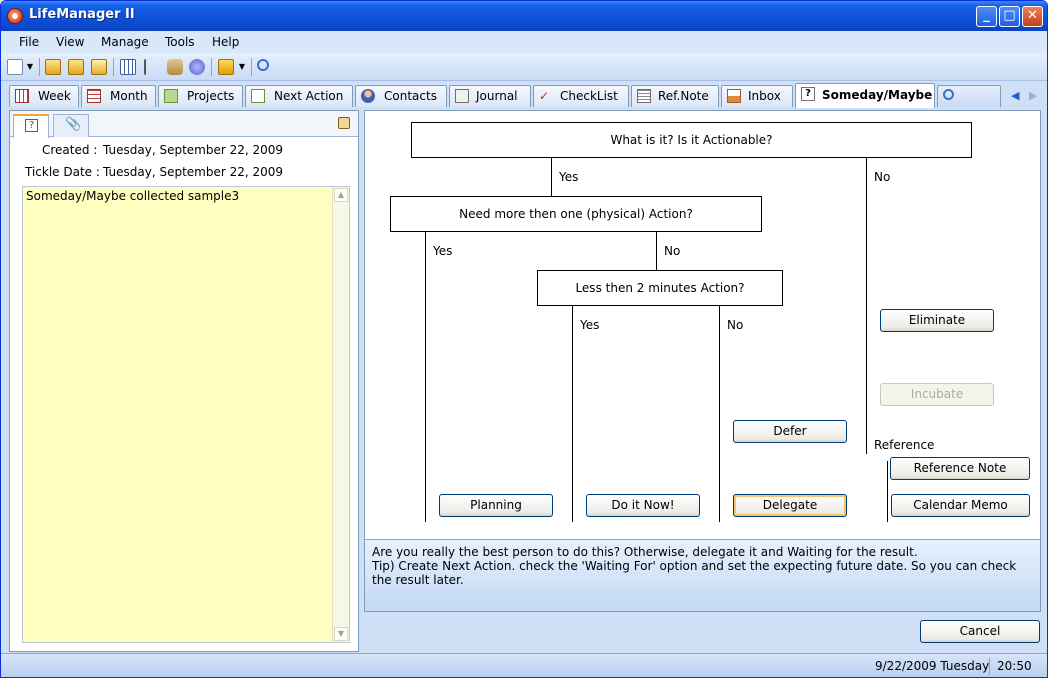 The width and height of the screenshot is (1048, 678). I want to click on tab-someday-maybe: ? Someday/Maybe, so click(865, 95).